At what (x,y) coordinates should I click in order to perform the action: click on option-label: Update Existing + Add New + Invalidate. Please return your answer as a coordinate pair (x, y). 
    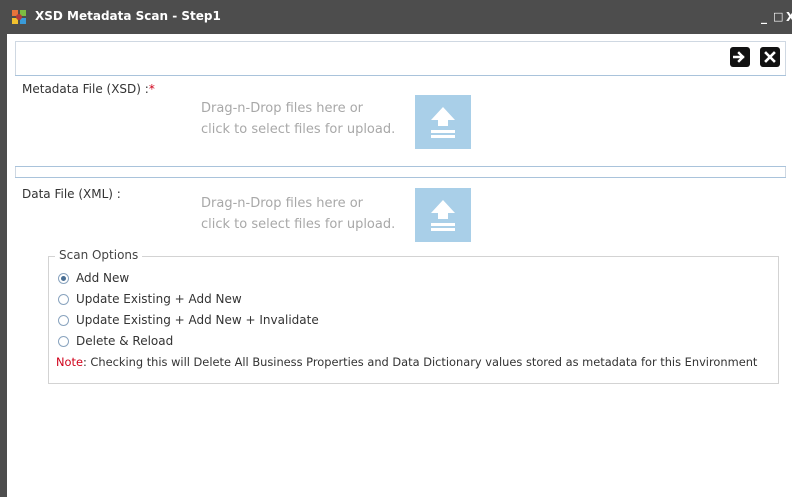
    Looking at the image, I should click on (197, 320).